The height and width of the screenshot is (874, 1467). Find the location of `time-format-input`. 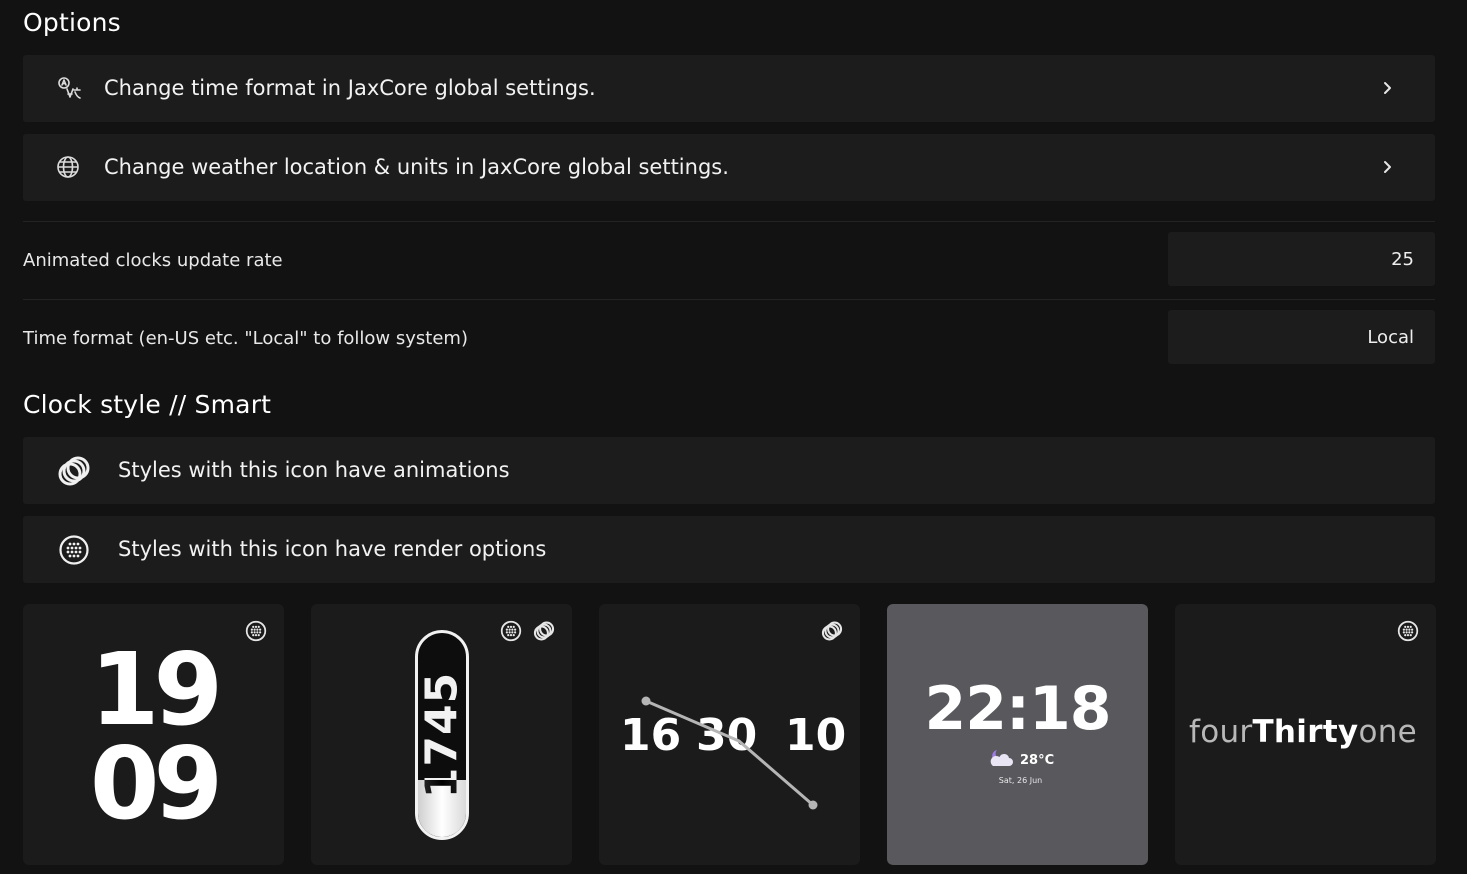

time-format-input is located at coordinates (1301, 337).